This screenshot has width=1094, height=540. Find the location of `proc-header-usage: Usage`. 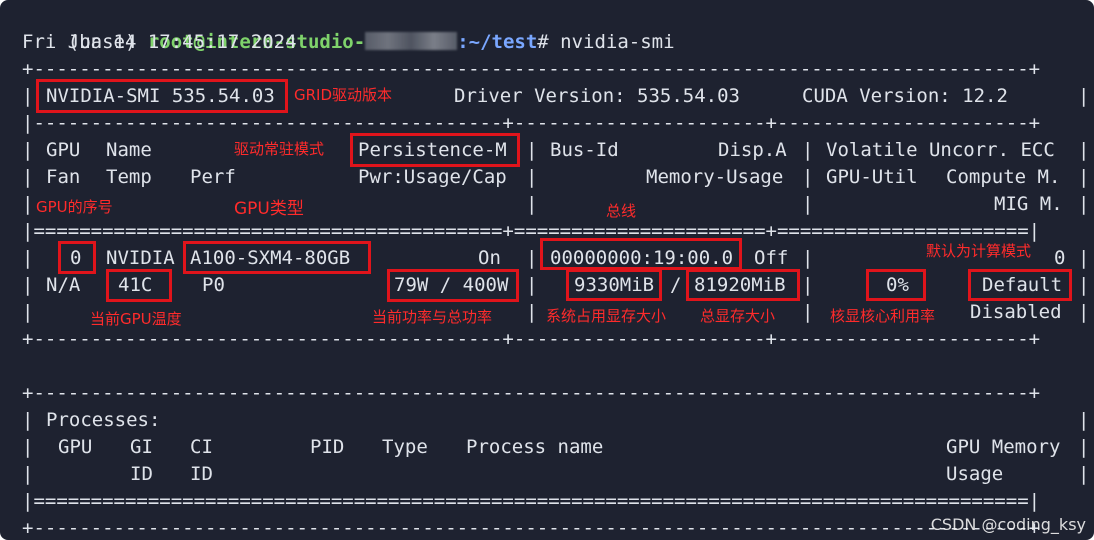

proc-header-usage: Usage is located at coordinates (975, 474).